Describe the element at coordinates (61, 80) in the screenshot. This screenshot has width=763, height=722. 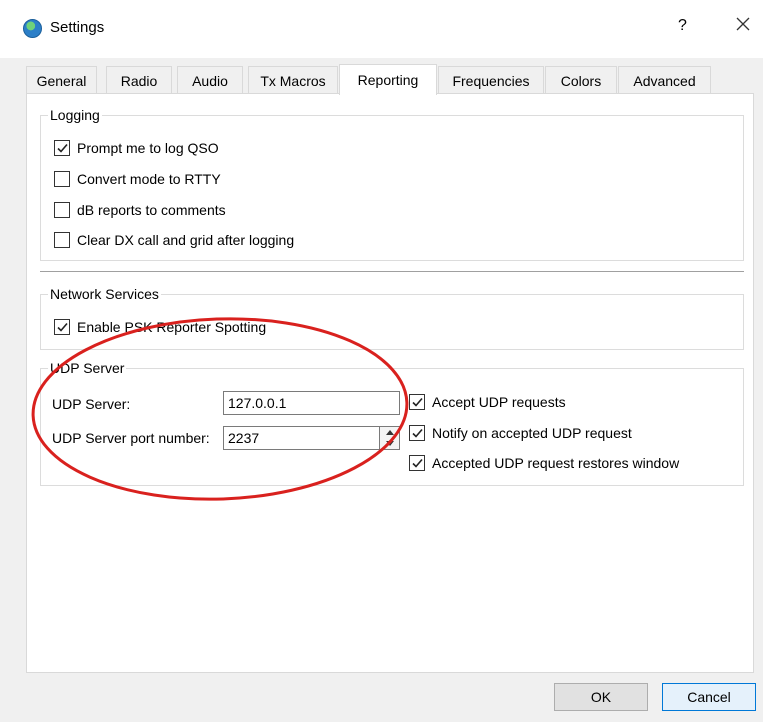
I see `tab-general: General` at that location.